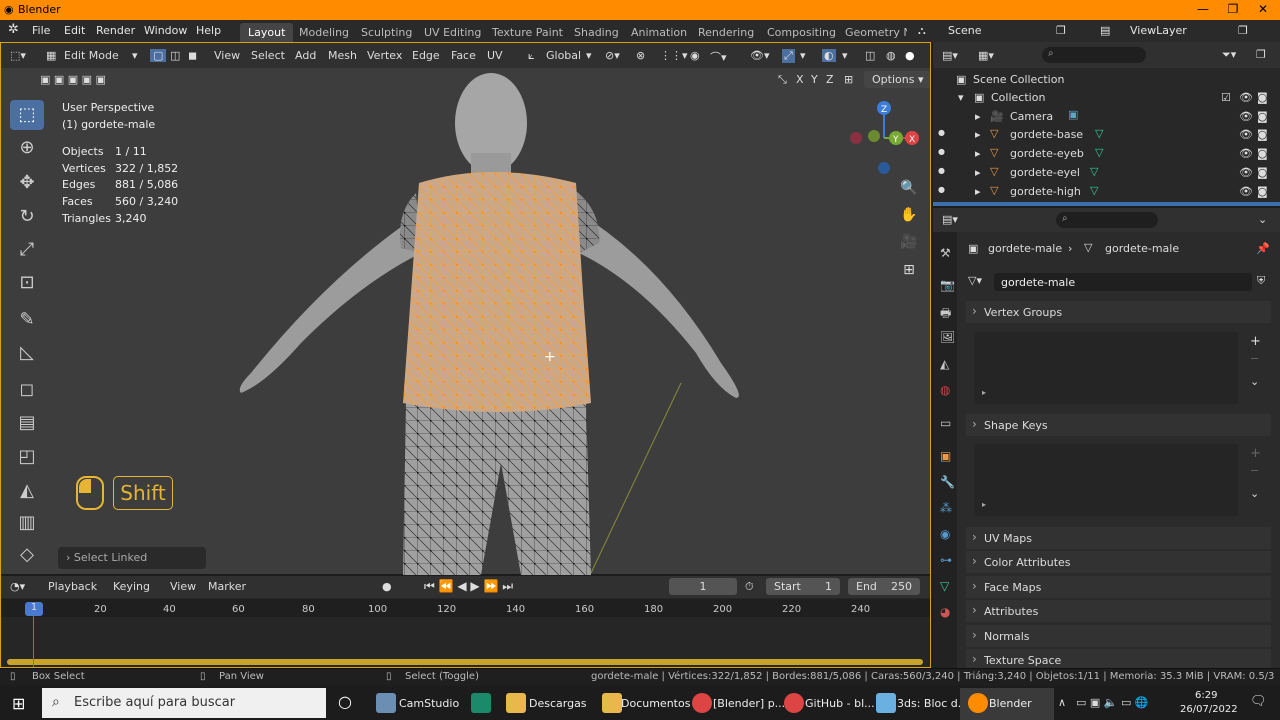 The height and width of the screenshot is (720, 1280). I want to click on tray-icons: ▭ ▣ 🔈 ▭ 🌐, so click(1112, 702).